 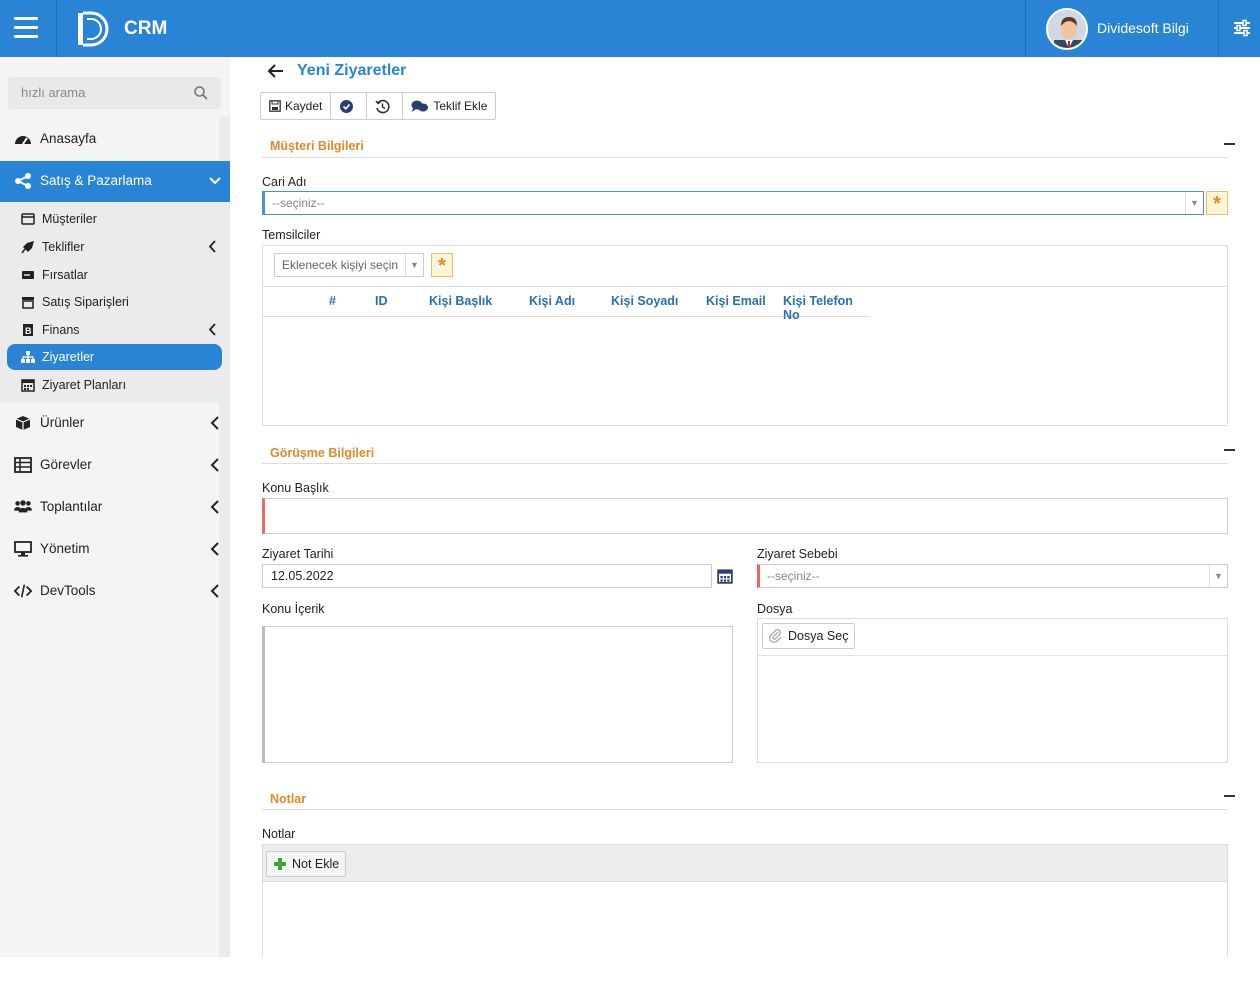 I want to click on dashboard-icon, so click(x=23, y=140).